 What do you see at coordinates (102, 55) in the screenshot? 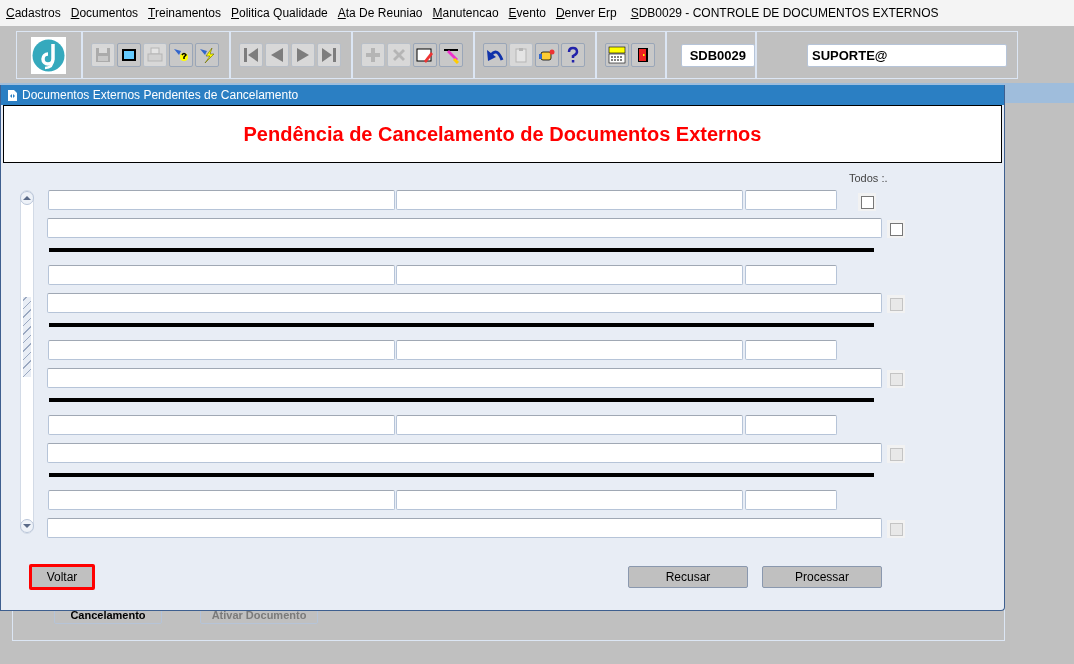
I see `floppy-icon` at bounding box center [102, 55].